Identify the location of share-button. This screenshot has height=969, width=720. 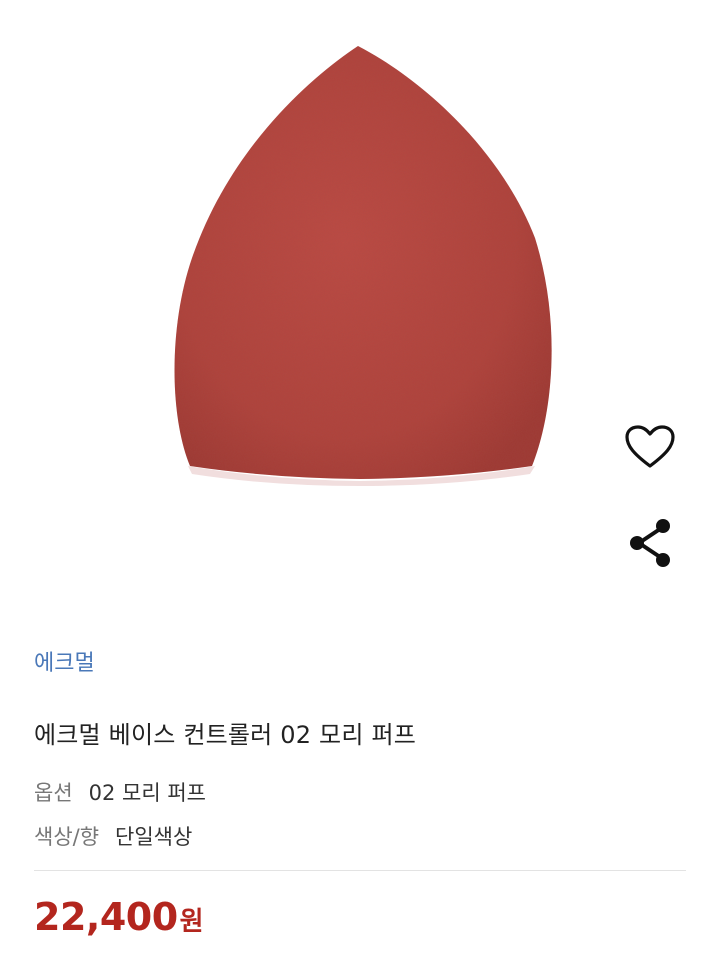
(650, 543).